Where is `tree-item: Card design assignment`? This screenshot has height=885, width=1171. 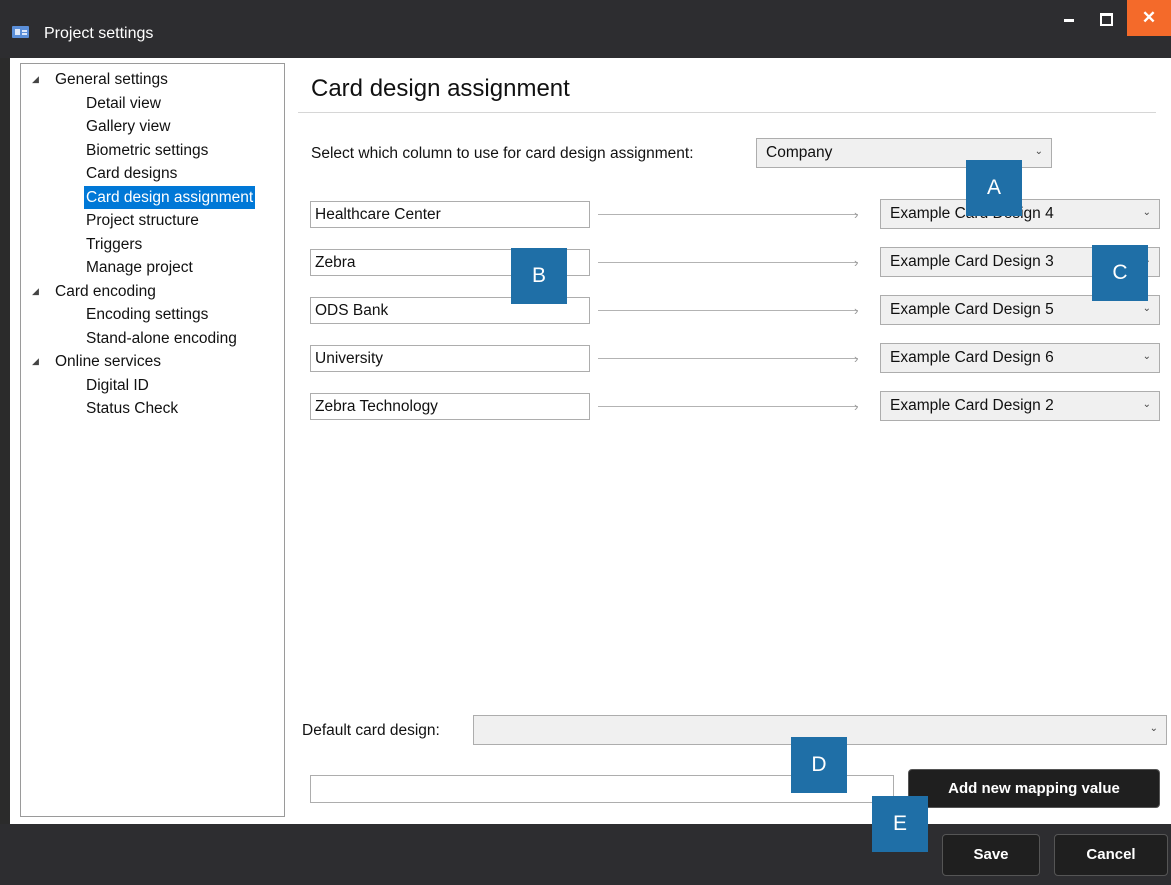 tree-item: Card design assignment is located at coordinates (152, 197).